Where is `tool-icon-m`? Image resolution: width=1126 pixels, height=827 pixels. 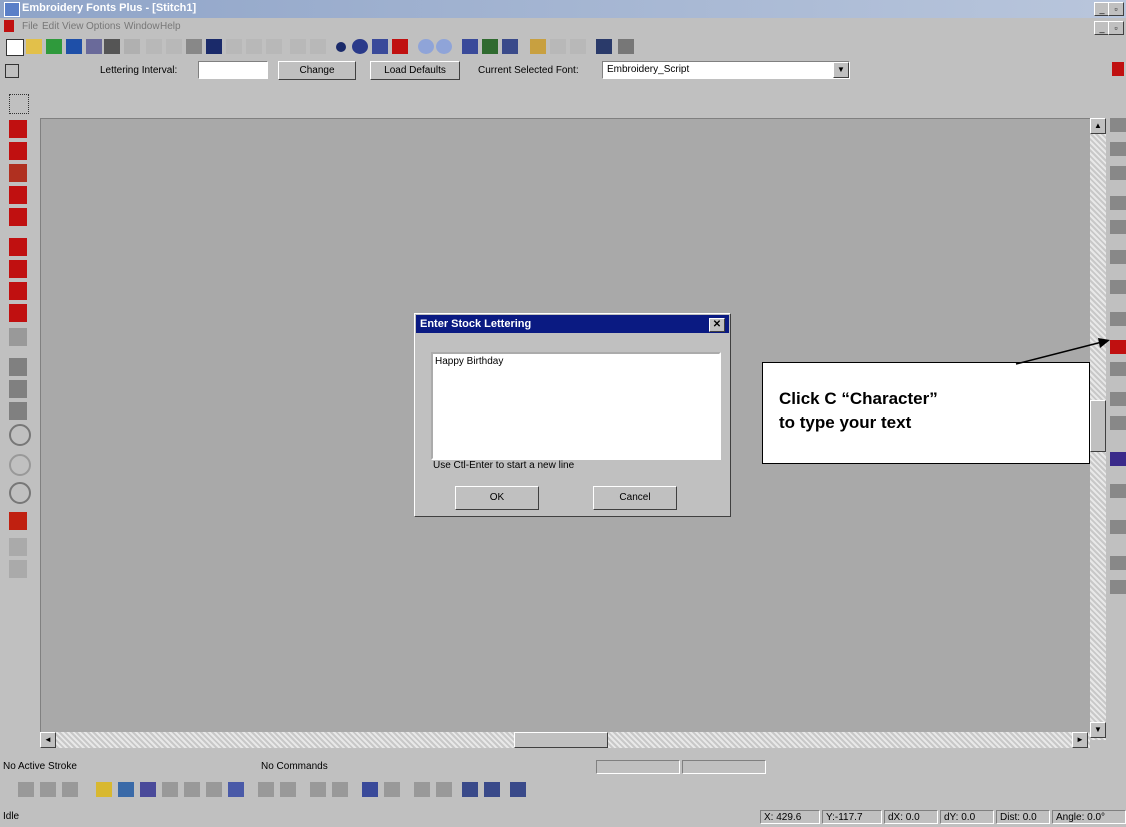 tool-icon-m is located at coordinates (626, 46).